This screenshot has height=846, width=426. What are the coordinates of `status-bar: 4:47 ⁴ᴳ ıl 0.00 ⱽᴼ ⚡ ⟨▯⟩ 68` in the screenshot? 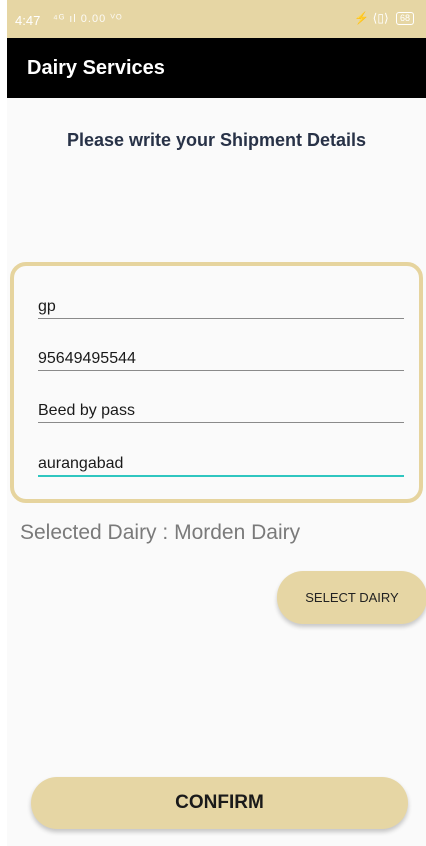 It's located at (216, 19).